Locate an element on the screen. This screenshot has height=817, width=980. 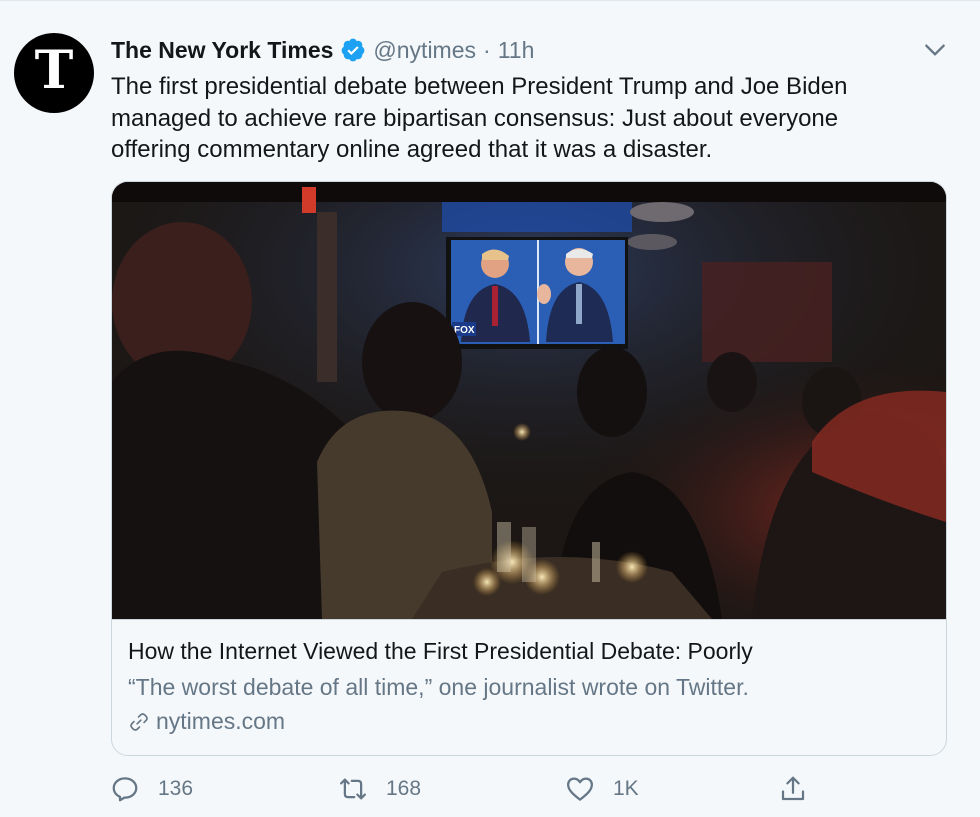
reply-icon is located at coordinates (125, 789).